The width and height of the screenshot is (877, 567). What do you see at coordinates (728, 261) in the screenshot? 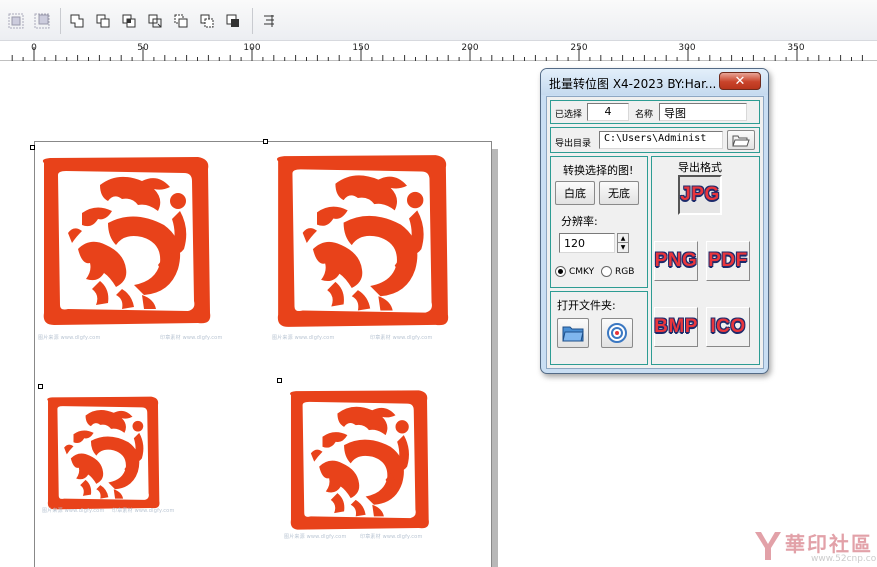
I see `pdf-format-button: PDF` at bounding box center [728, 261].